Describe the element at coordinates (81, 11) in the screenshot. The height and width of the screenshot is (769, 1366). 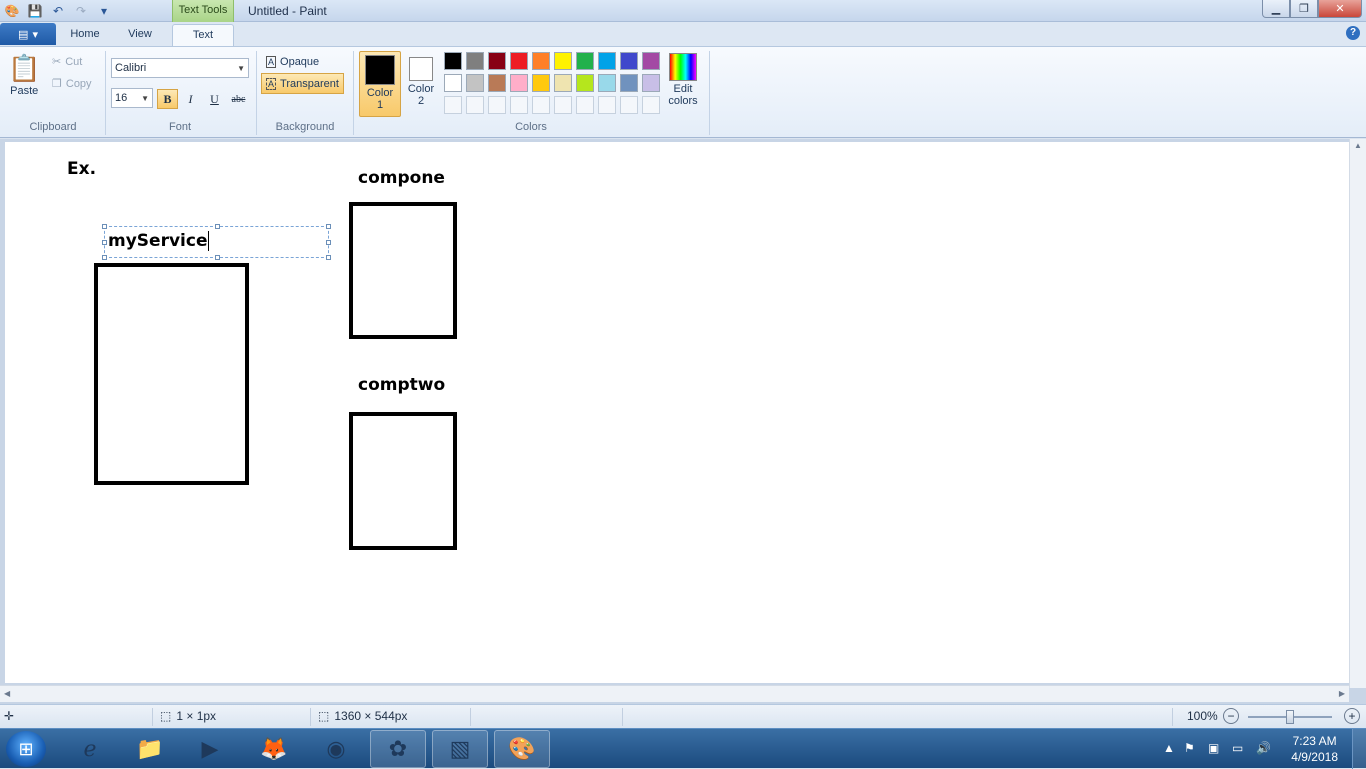
I see `redo-icon: ↷` at that location.